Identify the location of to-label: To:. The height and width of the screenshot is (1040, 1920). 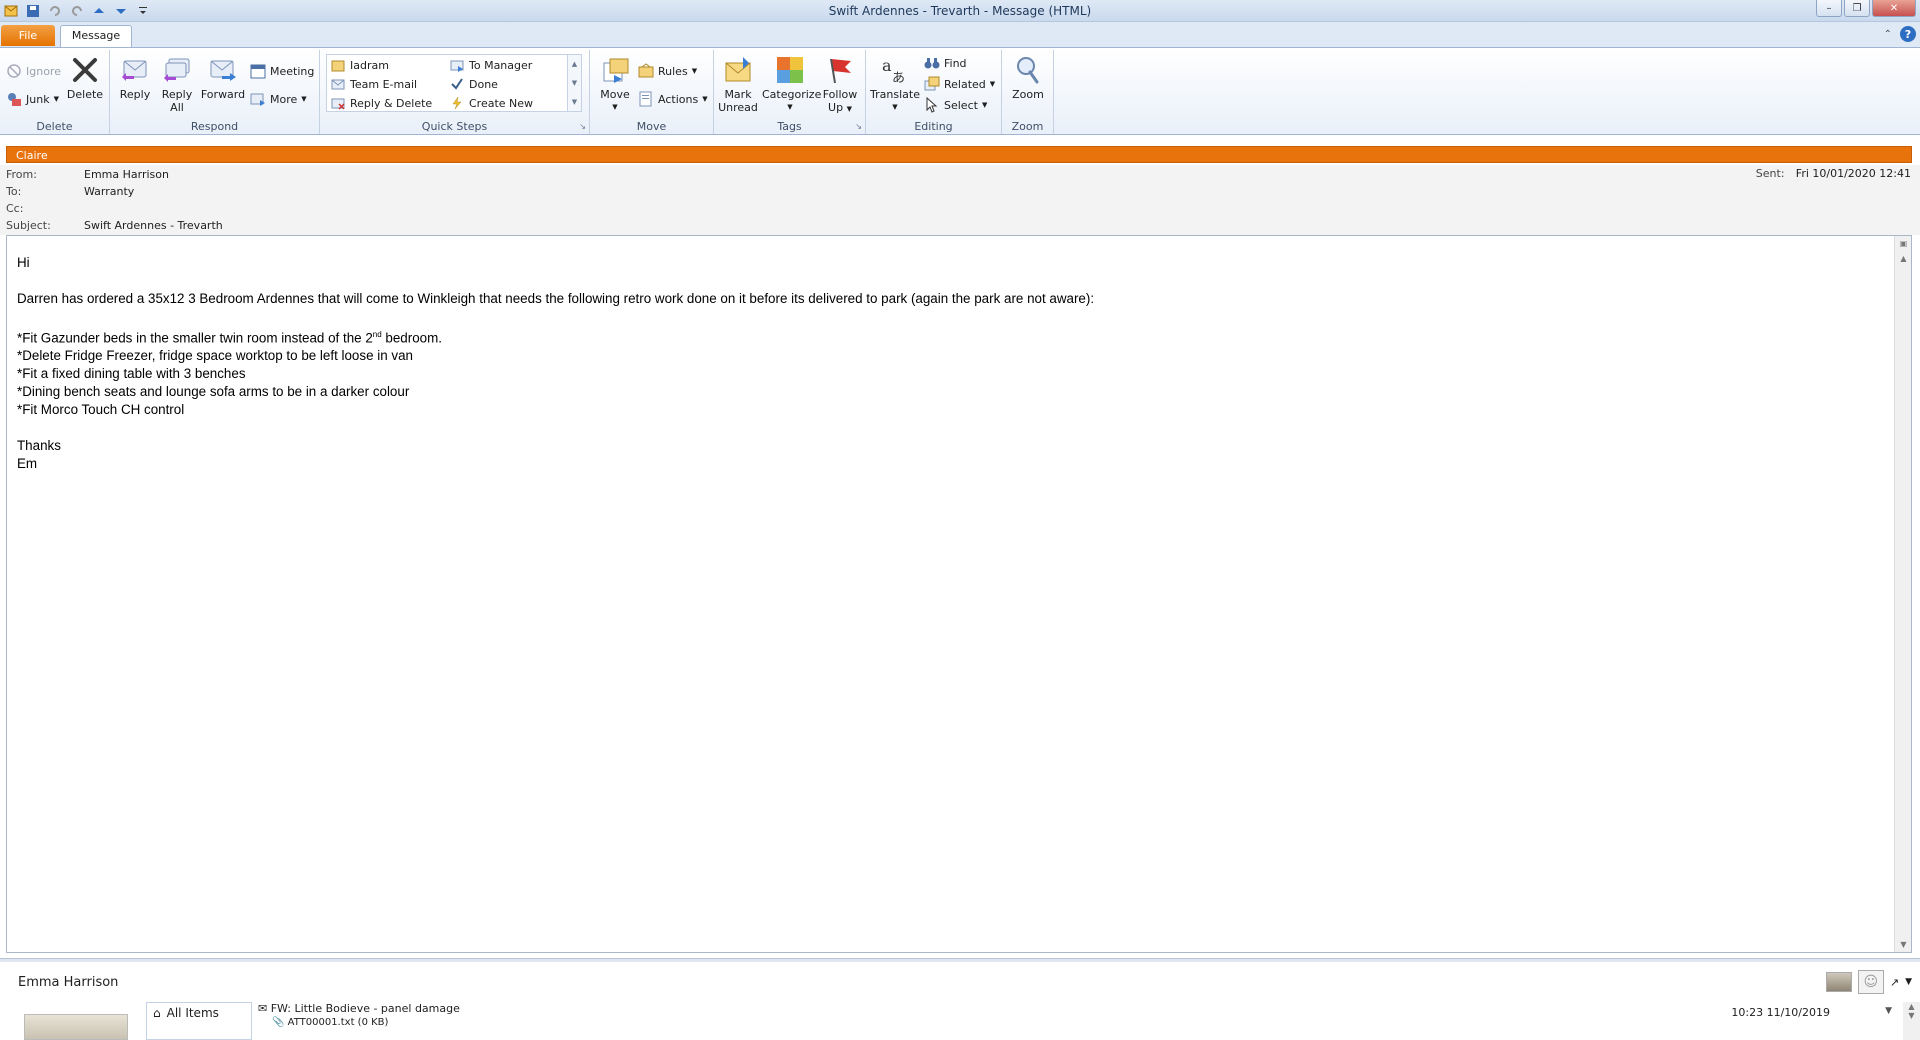
(14, 191).